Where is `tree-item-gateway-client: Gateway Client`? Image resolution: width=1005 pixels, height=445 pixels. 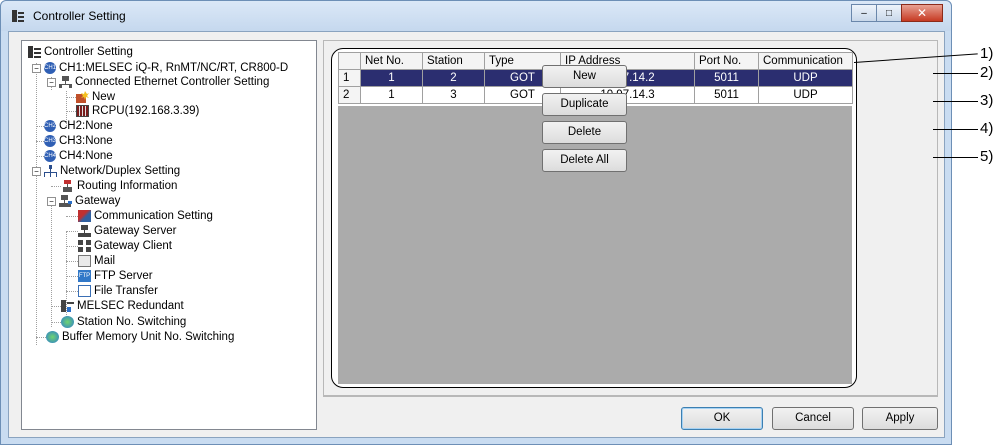 tree-item-gateway-client: Gateway Client is located at coordinates (125, 246).